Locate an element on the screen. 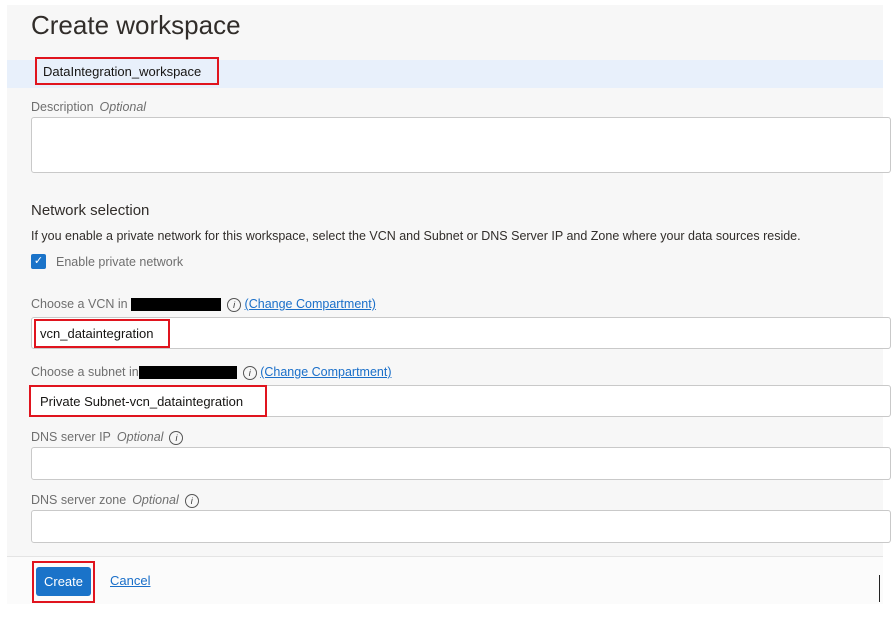  vcn-selected-value: vcn_dataintegration is located at coordinates (102, 333).